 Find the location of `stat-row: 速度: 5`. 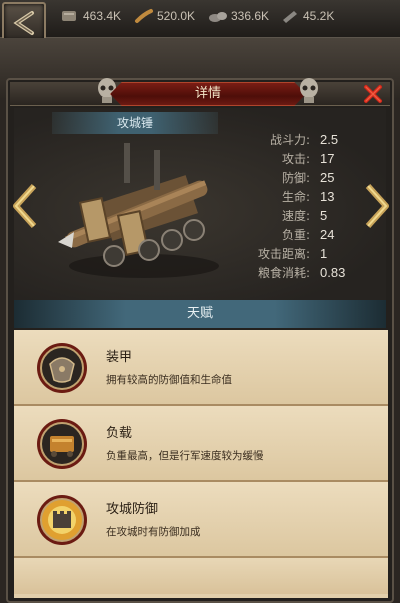

stat-row: 速度: 5 is located at coordinates (301, 215).